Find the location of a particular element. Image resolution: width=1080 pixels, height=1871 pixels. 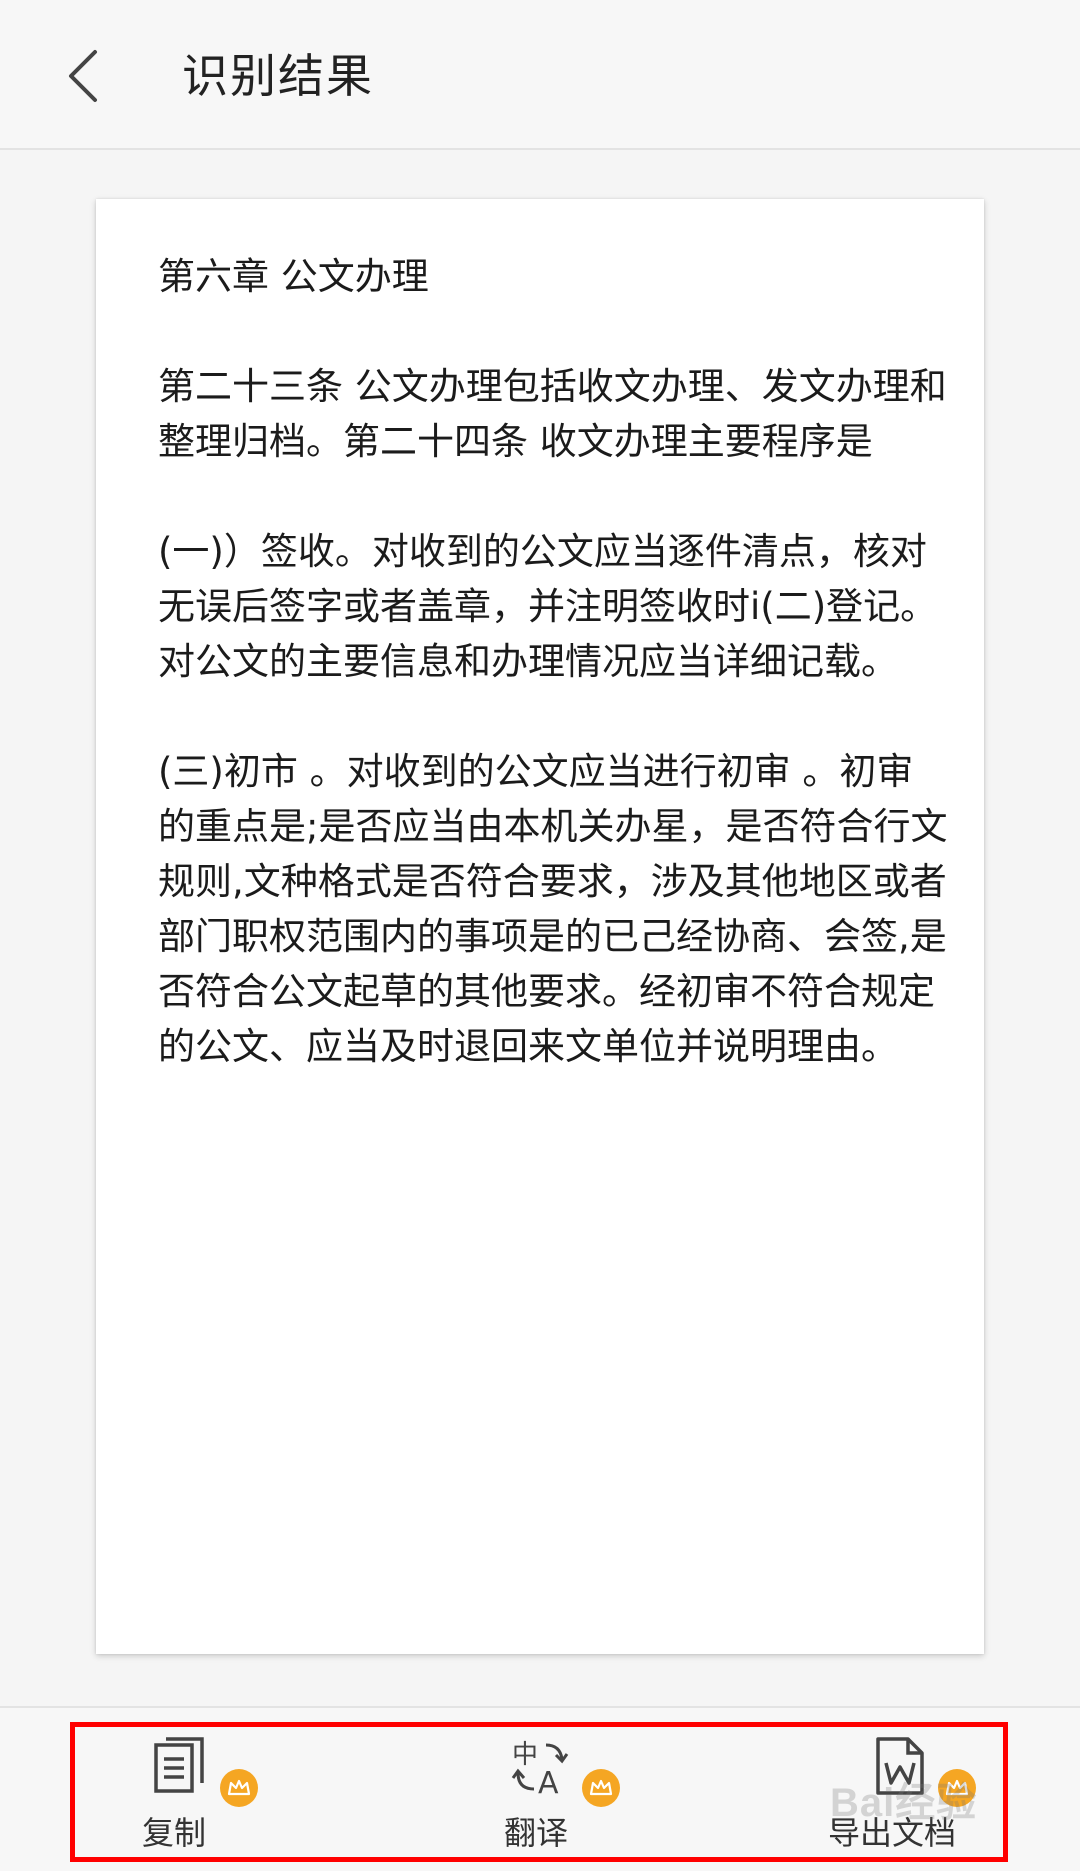

translate-icon: 中 A is located at coordinates (540, 1768).